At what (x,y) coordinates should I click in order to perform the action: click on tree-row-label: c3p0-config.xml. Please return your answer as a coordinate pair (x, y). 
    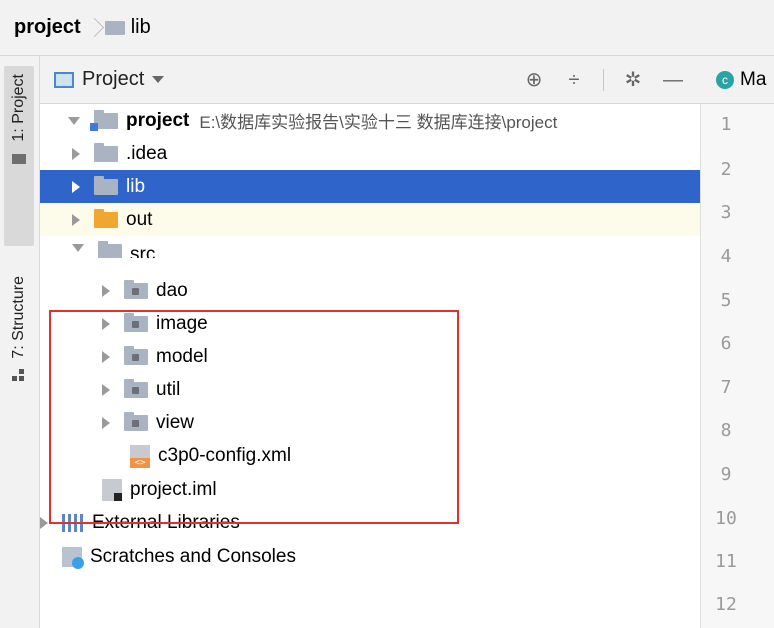
    Looking at the image, I should click on (225, 455).